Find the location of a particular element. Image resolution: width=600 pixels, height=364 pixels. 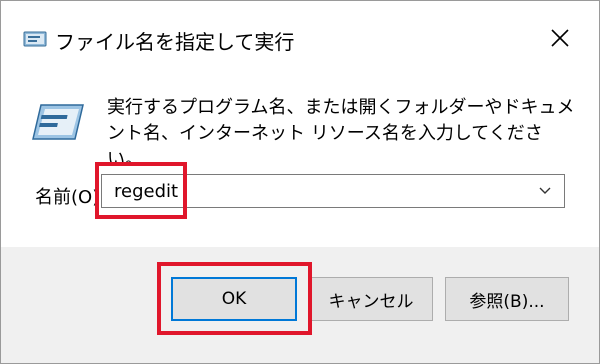

ok-button: OK is located at coordinates (234, 299).